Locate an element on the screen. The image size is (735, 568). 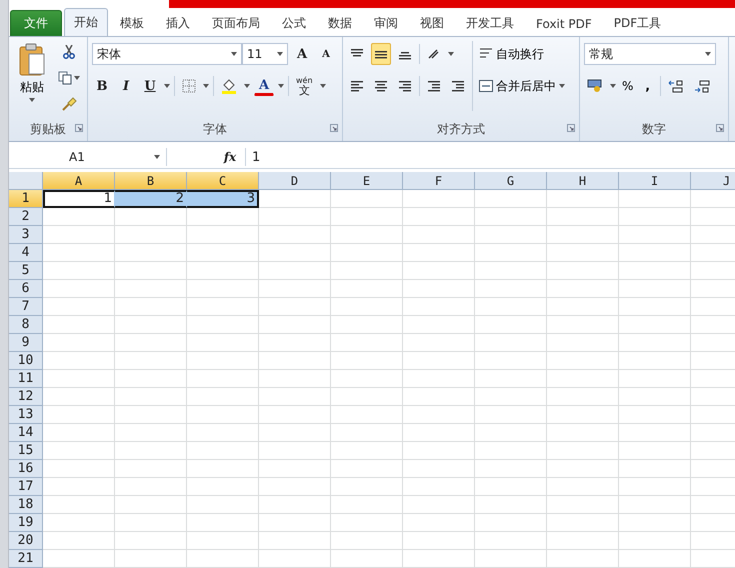
ribbon-tab: 视图 is located at coordinates (432, 23).